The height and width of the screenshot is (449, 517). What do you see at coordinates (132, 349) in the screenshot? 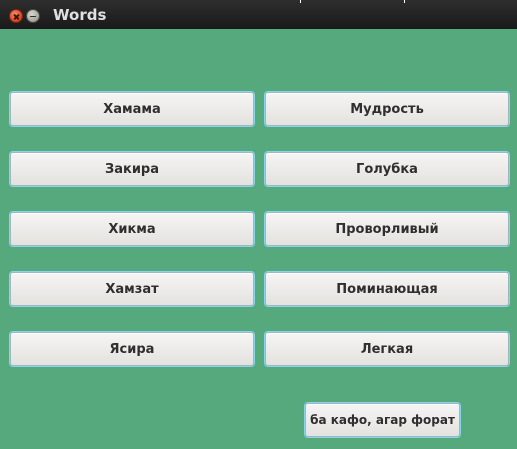
I see `word-button-left-5: Ясира` at bounding box center [132, 349].